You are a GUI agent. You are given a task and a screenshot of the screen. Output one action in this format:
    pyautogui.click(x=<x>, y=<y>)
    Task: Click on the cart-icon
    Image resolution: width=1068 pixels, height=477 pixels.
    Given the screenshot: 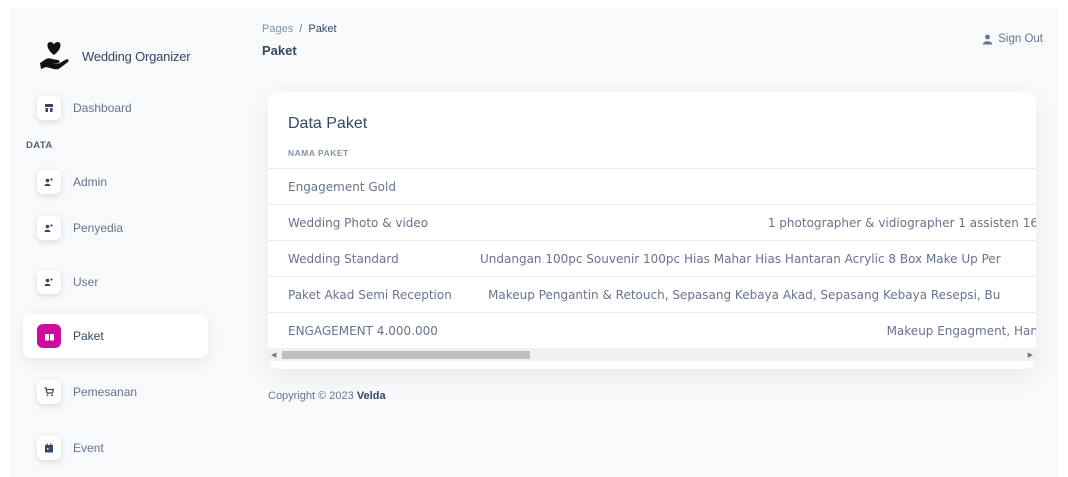 What is the action you would take?
    pyautogui.click(x=49, y=392)
    